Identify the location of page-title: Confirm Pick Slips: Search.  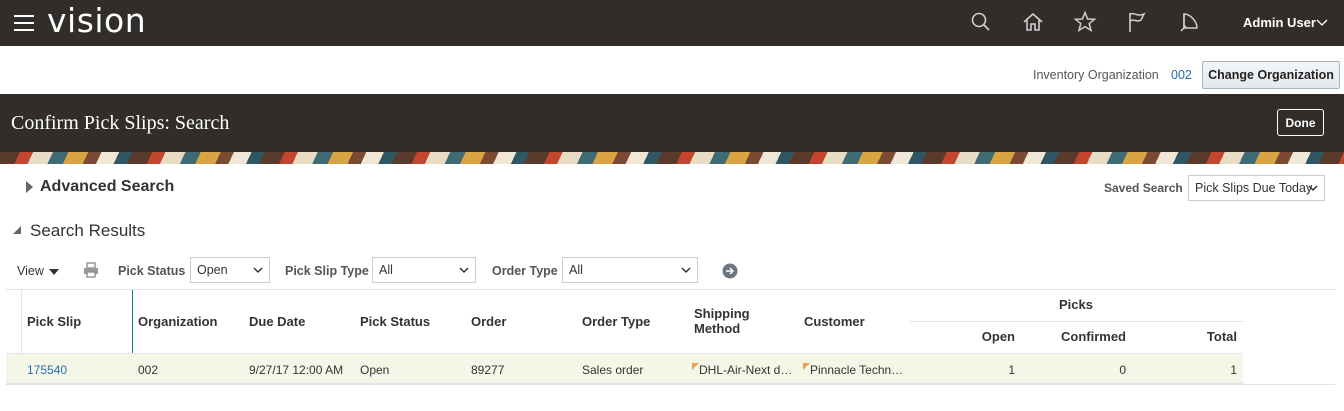
(120, 123).